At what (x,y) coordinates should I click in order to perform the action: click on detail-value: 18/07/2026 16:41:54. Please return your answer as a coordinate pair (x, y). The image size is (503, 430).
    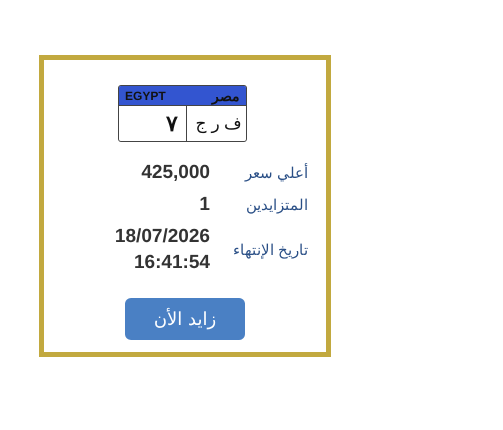
    Looking at the image, I should click on (162, 250).